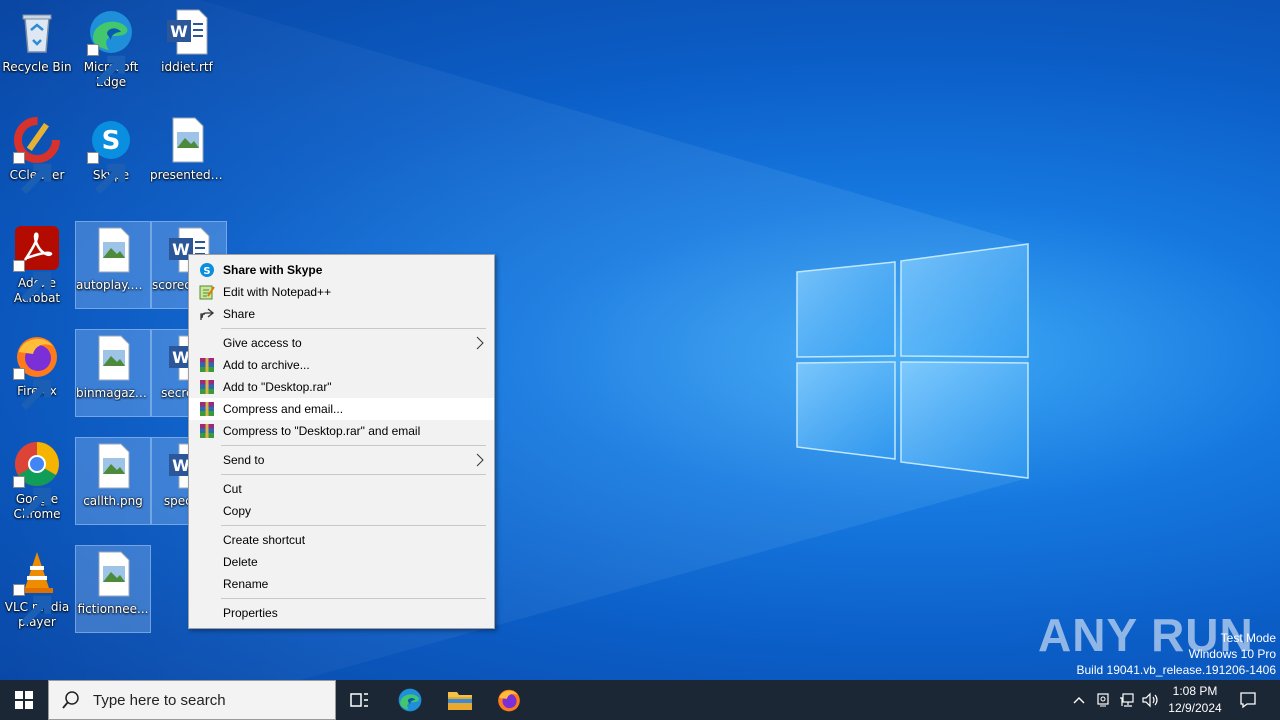 The height and width of the screenshot is (720, 1280). I want to click on menu-item-share: Share, so click(341, 314).